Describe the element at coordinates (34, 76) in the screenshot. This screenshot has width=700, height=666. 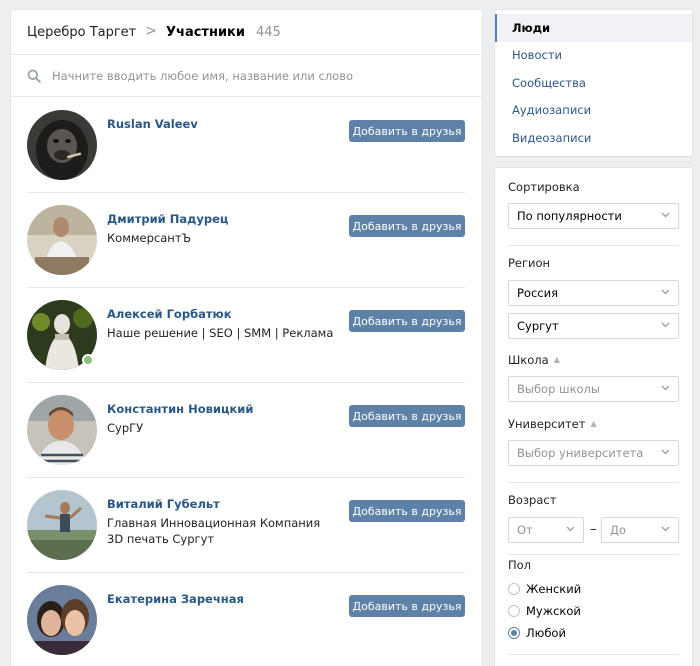
I see `search-icon` at that location.